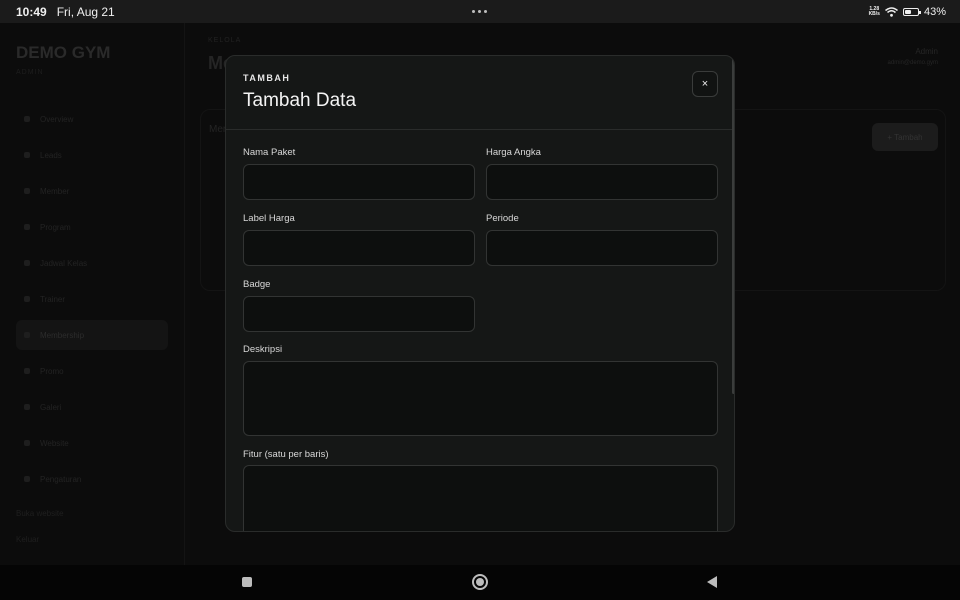  Describe the element at coordinates (225, 40) in the screenshot. I see `breadcrumb: KELOLA` at that location.